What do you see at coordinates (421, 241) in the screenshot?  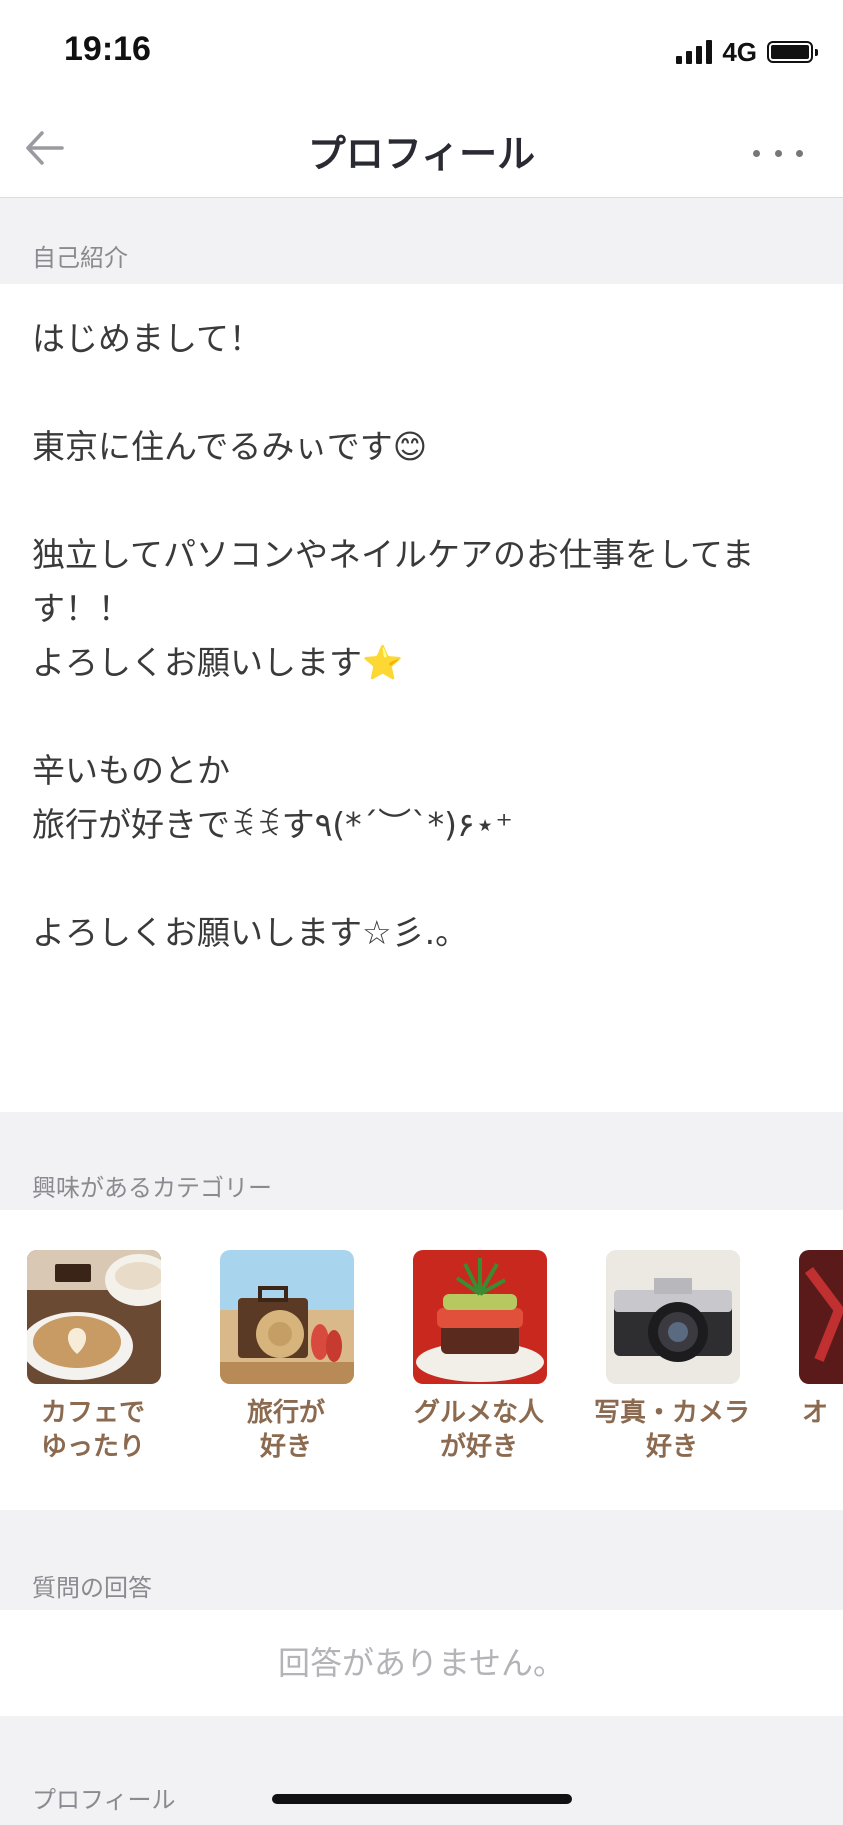 I see `intro-section-header: 自己紹介` at bounding box center [421, 241].